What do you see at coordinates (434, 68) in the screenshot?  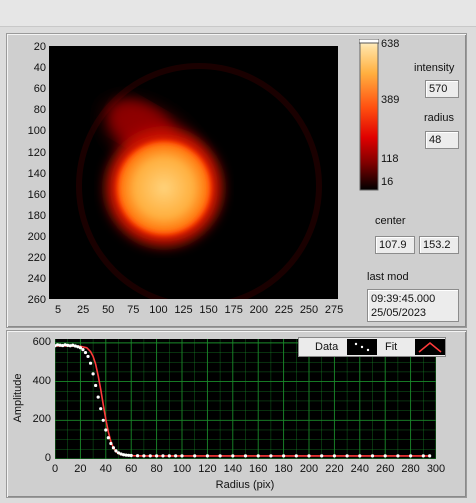 I see `intensity-label: intensity` at bounding box center [434, 68].